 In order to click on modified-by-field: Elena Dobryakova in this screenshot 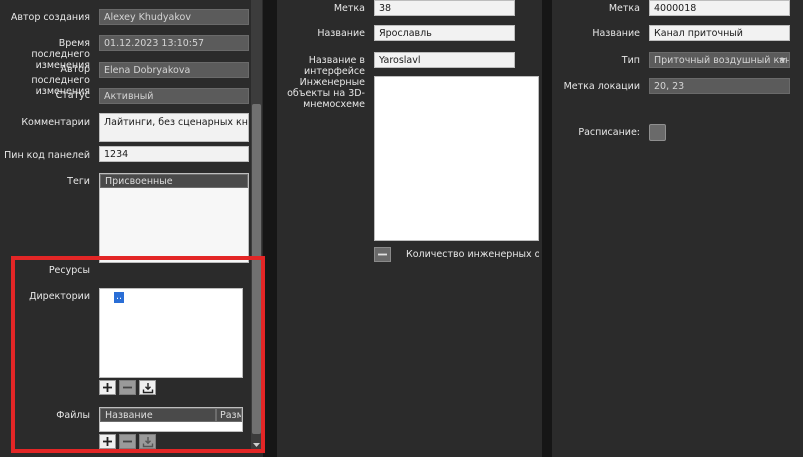, I will do `click(174, 70)`.